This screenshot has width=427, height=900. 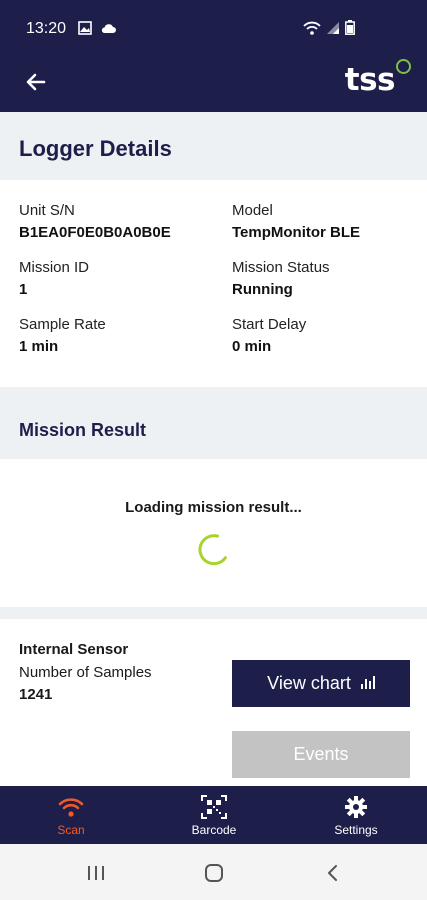 What do you see at coordinates (213, 28) in the screenshot?
I see `status-bar: 13:20` at bounding box center [213, 28].